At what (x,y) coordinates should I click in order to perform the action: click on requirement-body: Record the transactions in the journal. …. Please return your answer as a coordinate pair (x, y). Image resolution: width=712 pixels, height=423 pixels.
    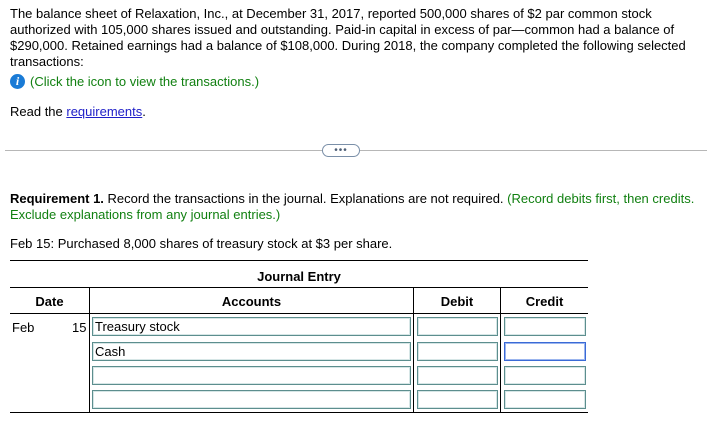
    Looking at the image, I should click on (303, 198).